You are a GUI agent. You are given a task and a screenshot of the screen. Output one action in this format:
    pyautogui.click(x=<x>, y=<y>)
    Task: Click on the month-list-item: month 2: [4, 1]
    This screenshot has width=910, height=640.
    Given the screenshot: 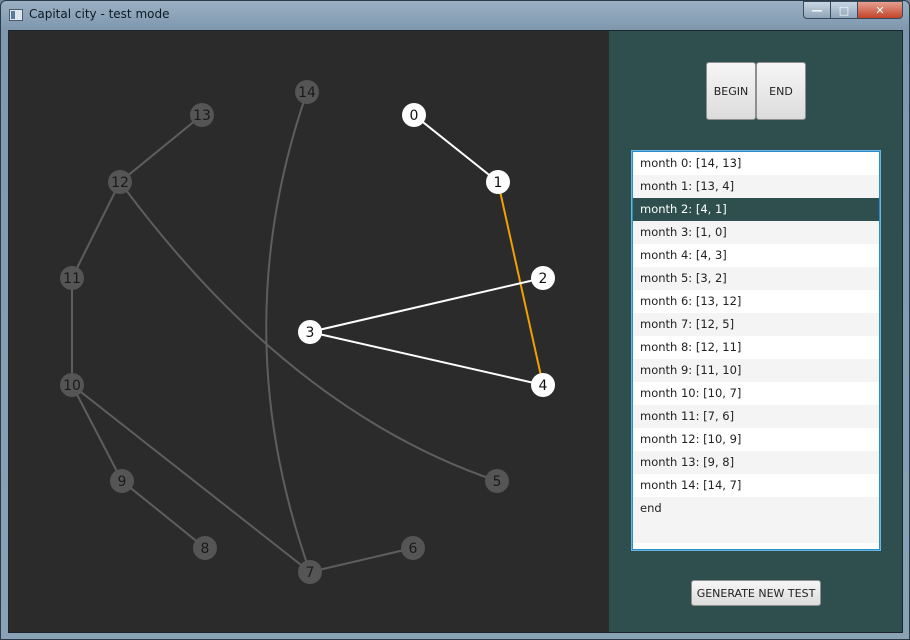 What is the action you would take?
    pyautogui.click(x=756, y=209)
    